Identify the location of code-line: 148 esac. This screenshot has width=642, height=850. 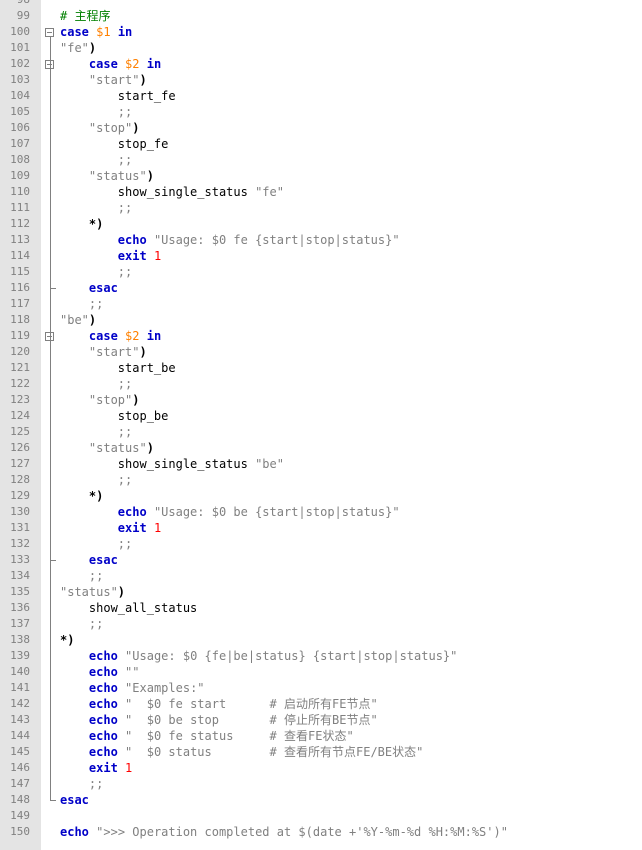
(321, 800).